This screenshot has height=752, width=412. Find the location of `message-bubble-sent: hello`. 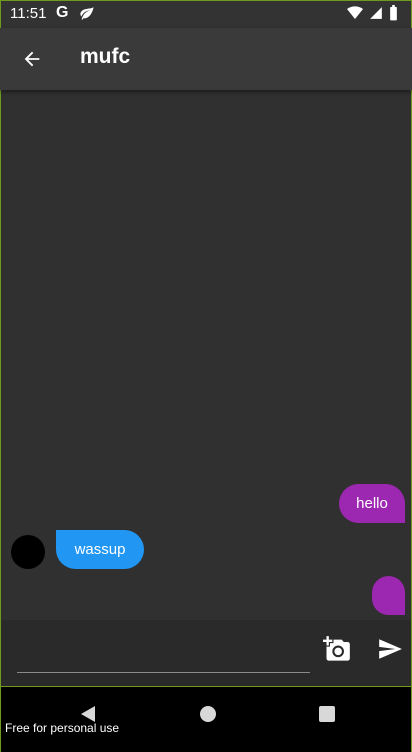

message-bubble-sent: hello is located at coordinates (372, 503).